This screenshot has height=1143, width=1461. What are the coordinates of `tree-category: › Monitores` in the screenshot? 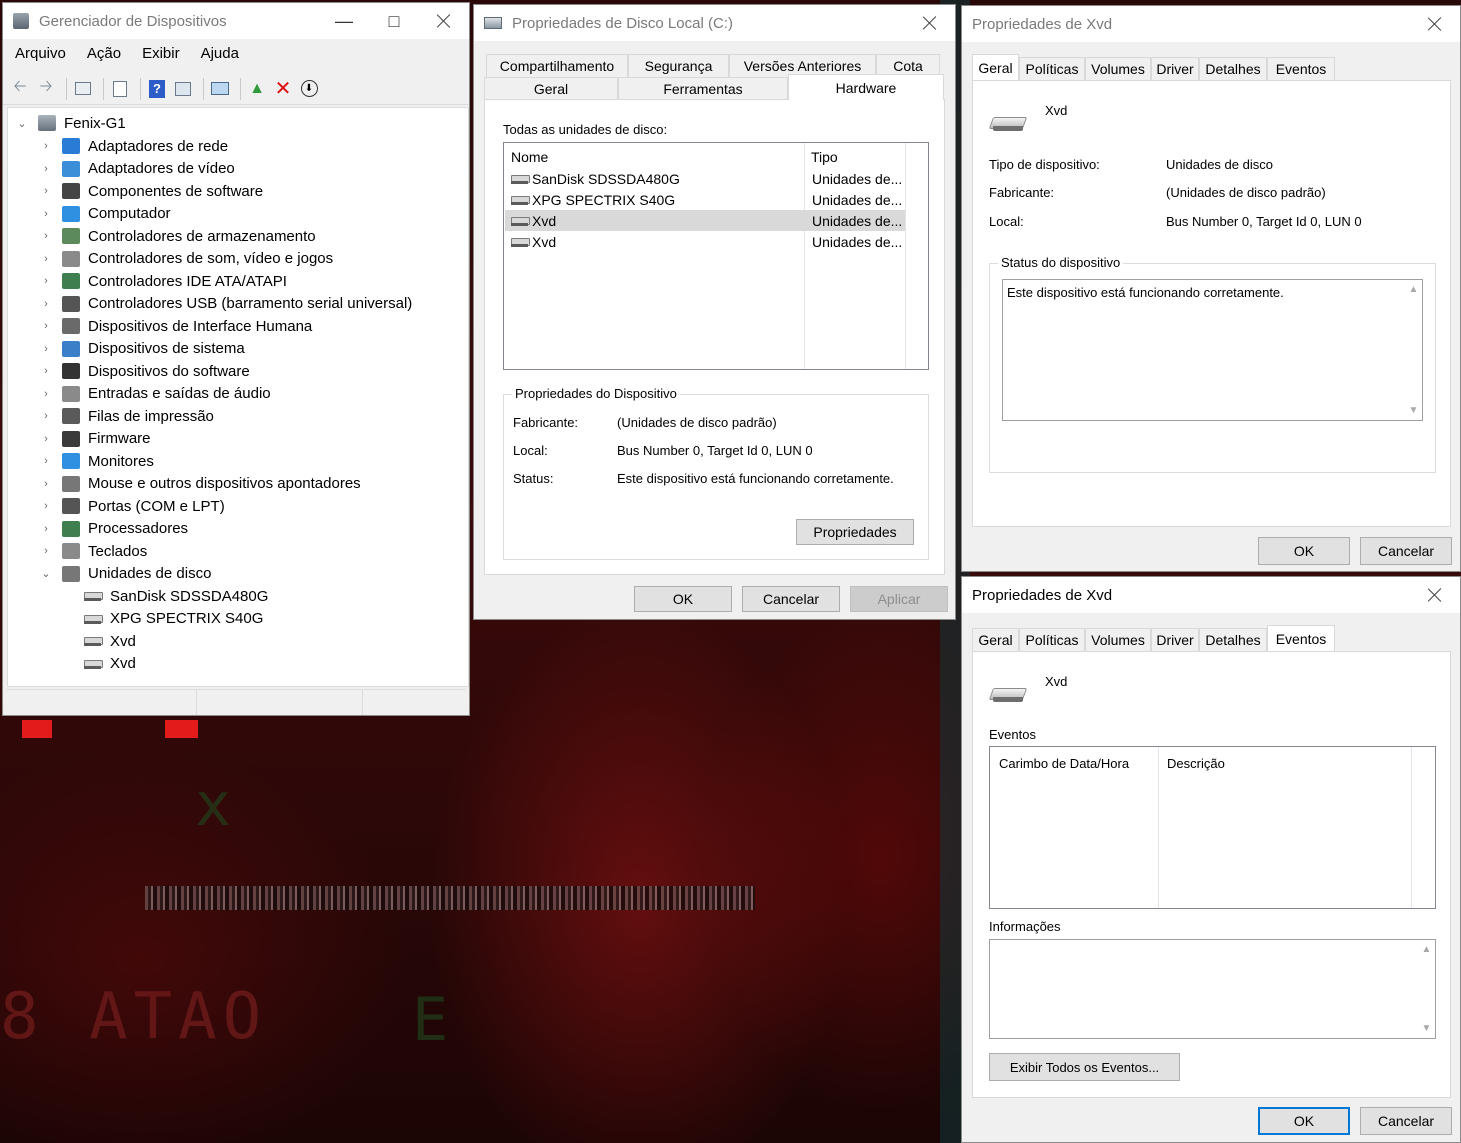 It's located at (97, 461).